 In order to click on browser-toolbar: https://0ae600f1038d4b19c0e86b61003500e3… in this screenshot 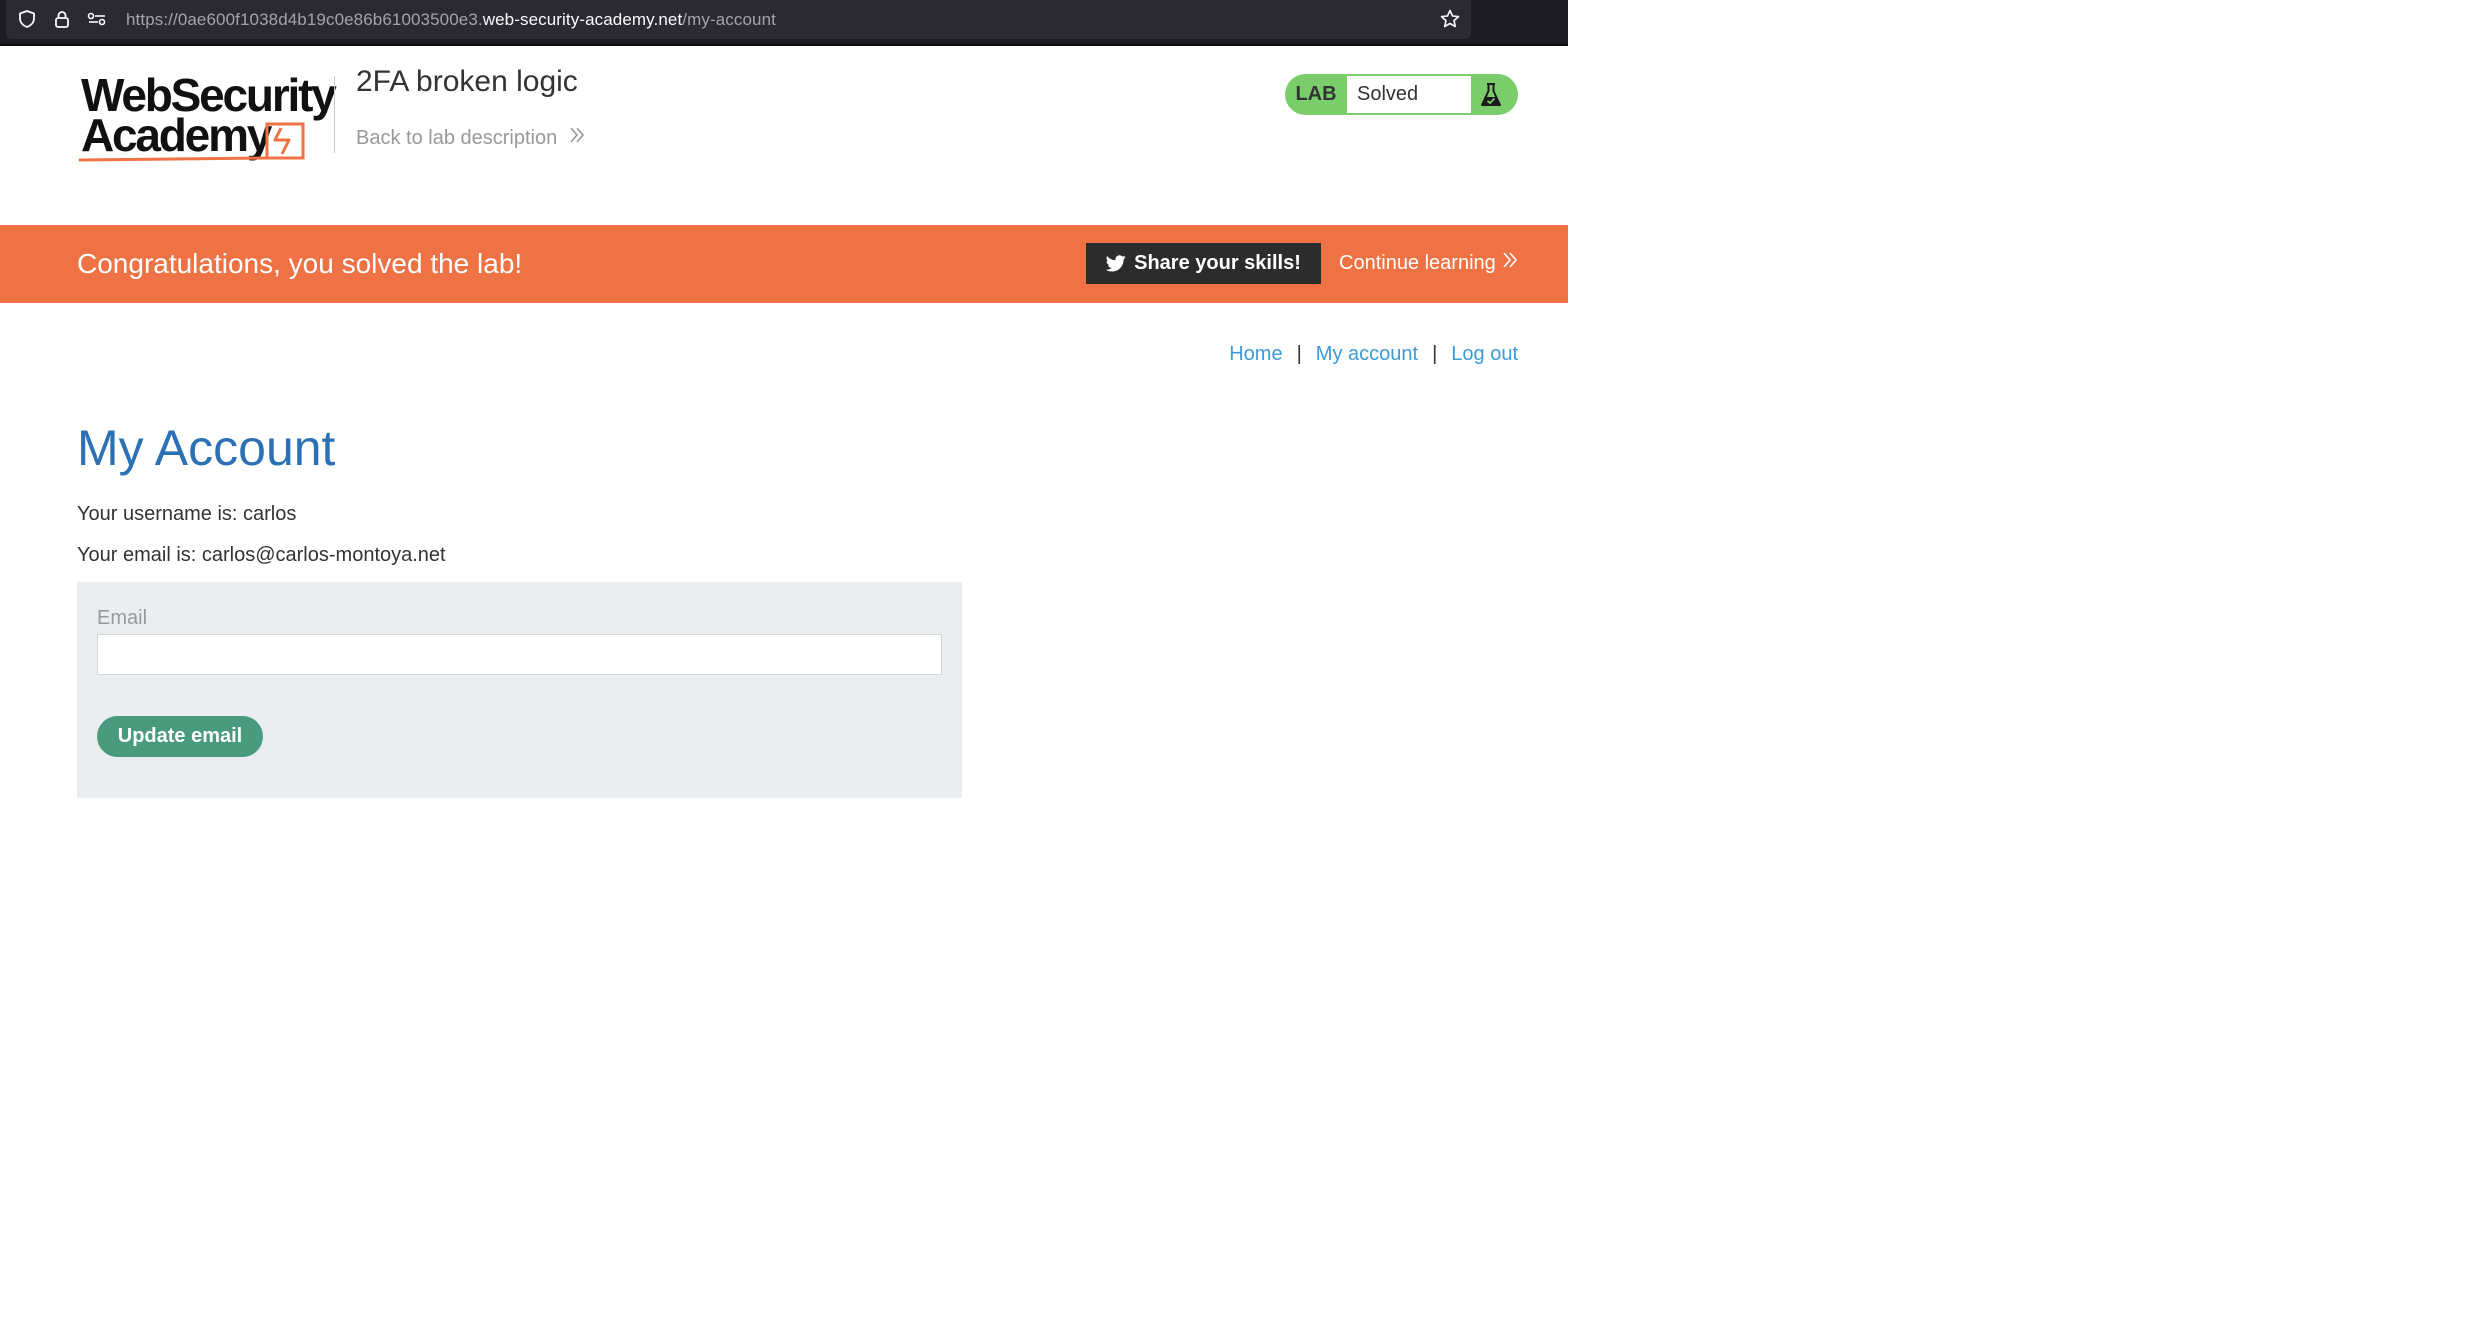, I will do `click(784, 22)`.